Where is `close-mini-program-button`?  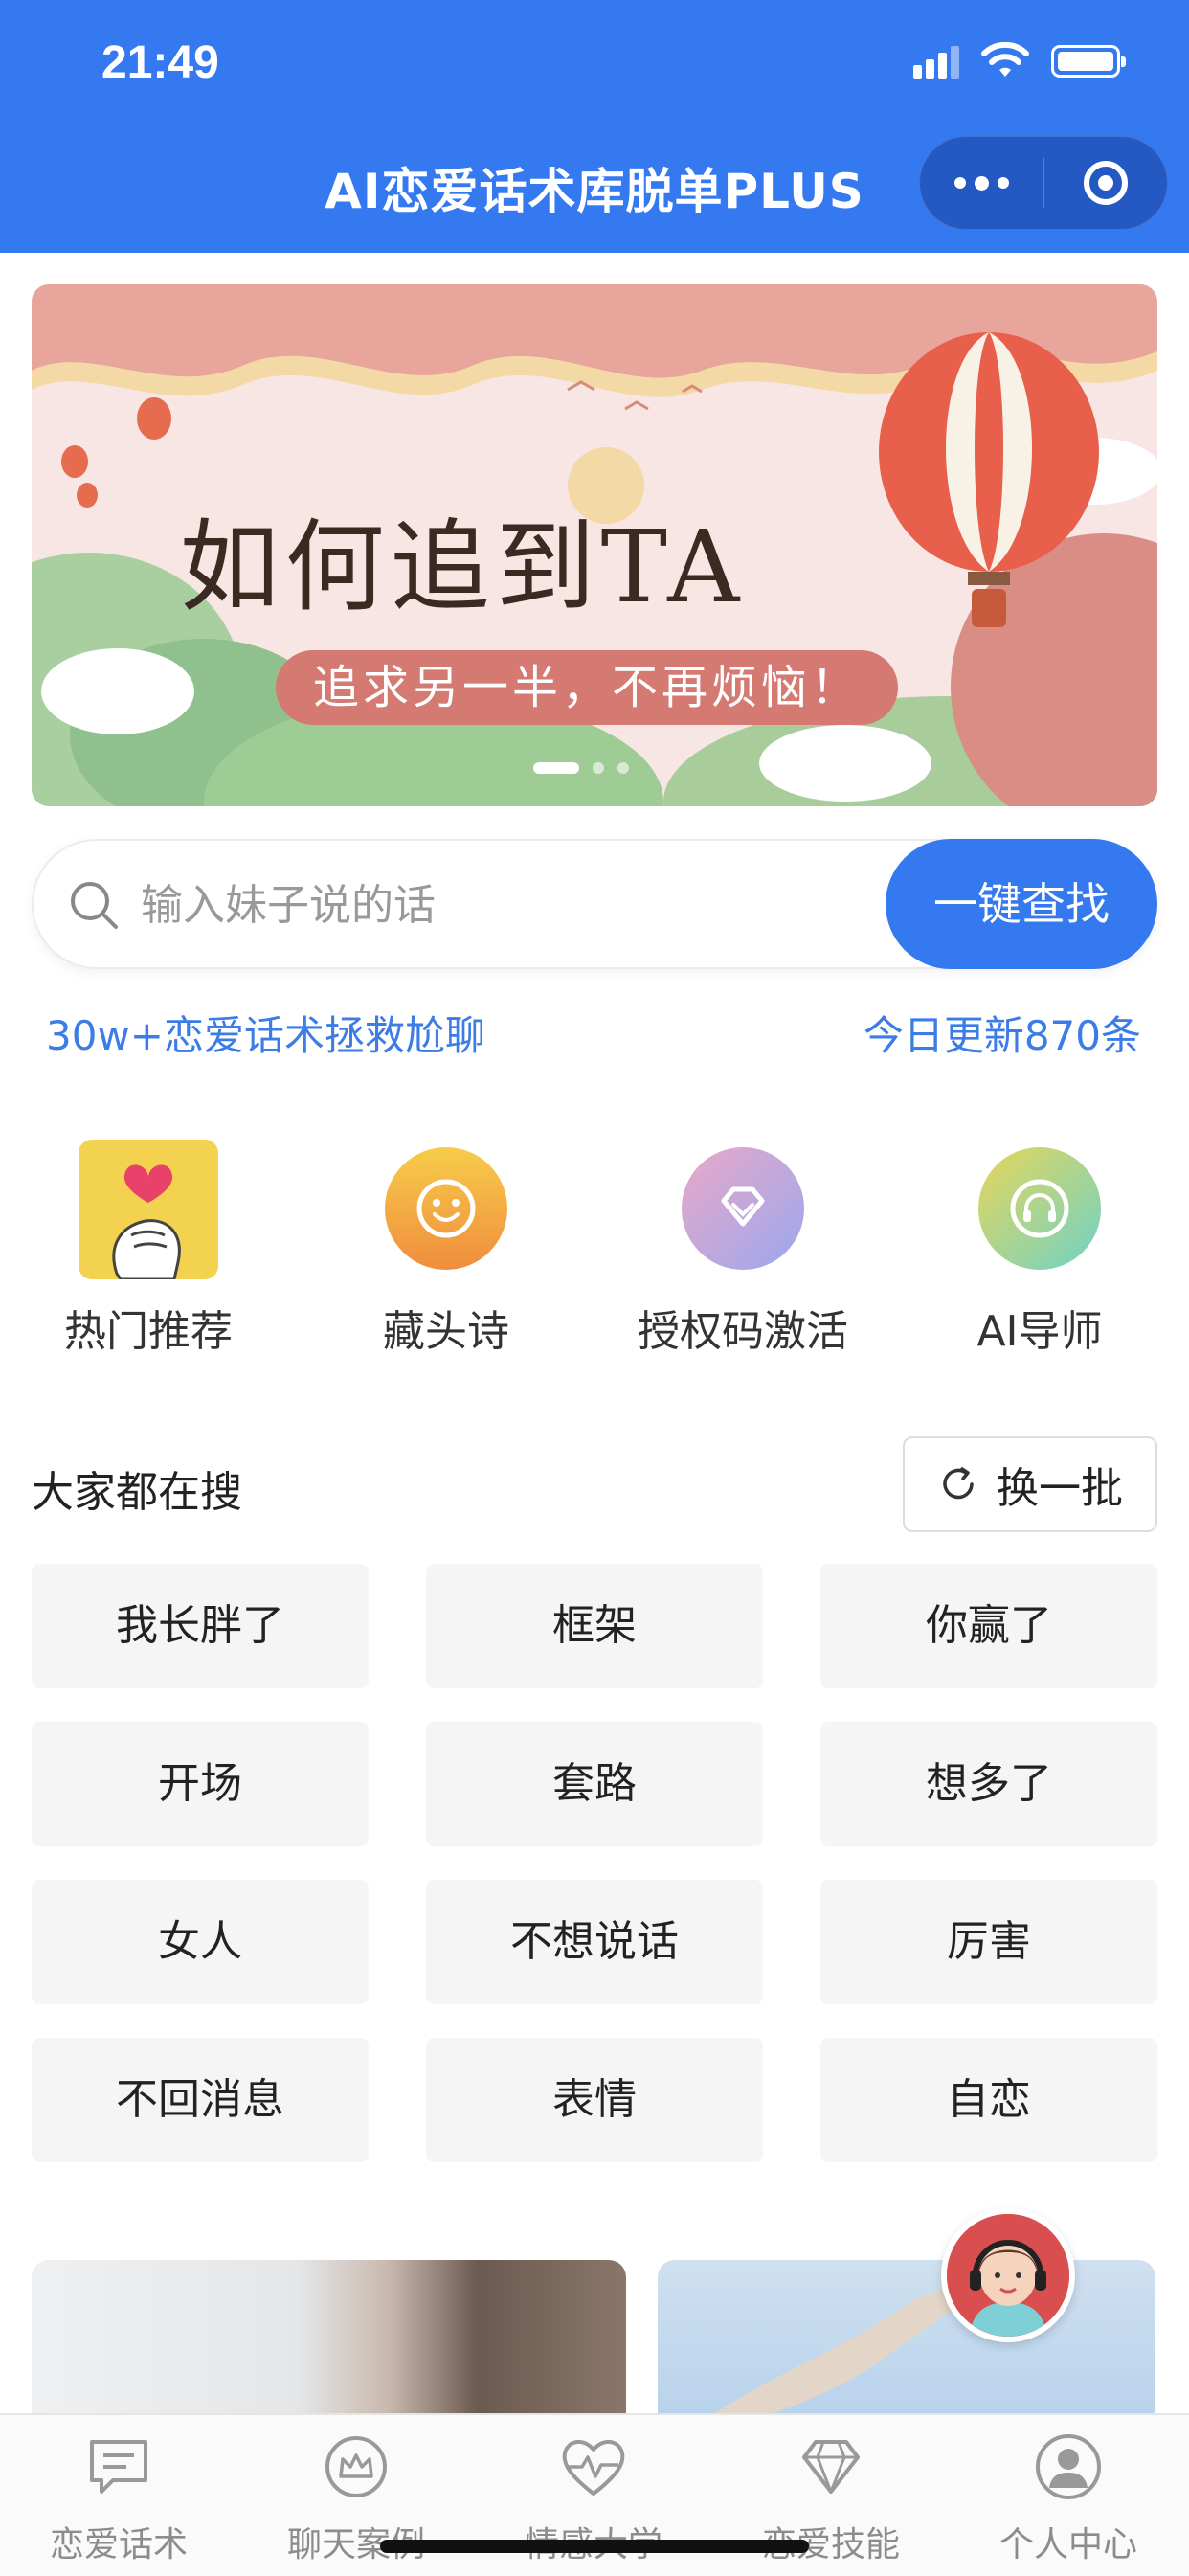
close-mini-program-button is located at coordinates (1105, 183).